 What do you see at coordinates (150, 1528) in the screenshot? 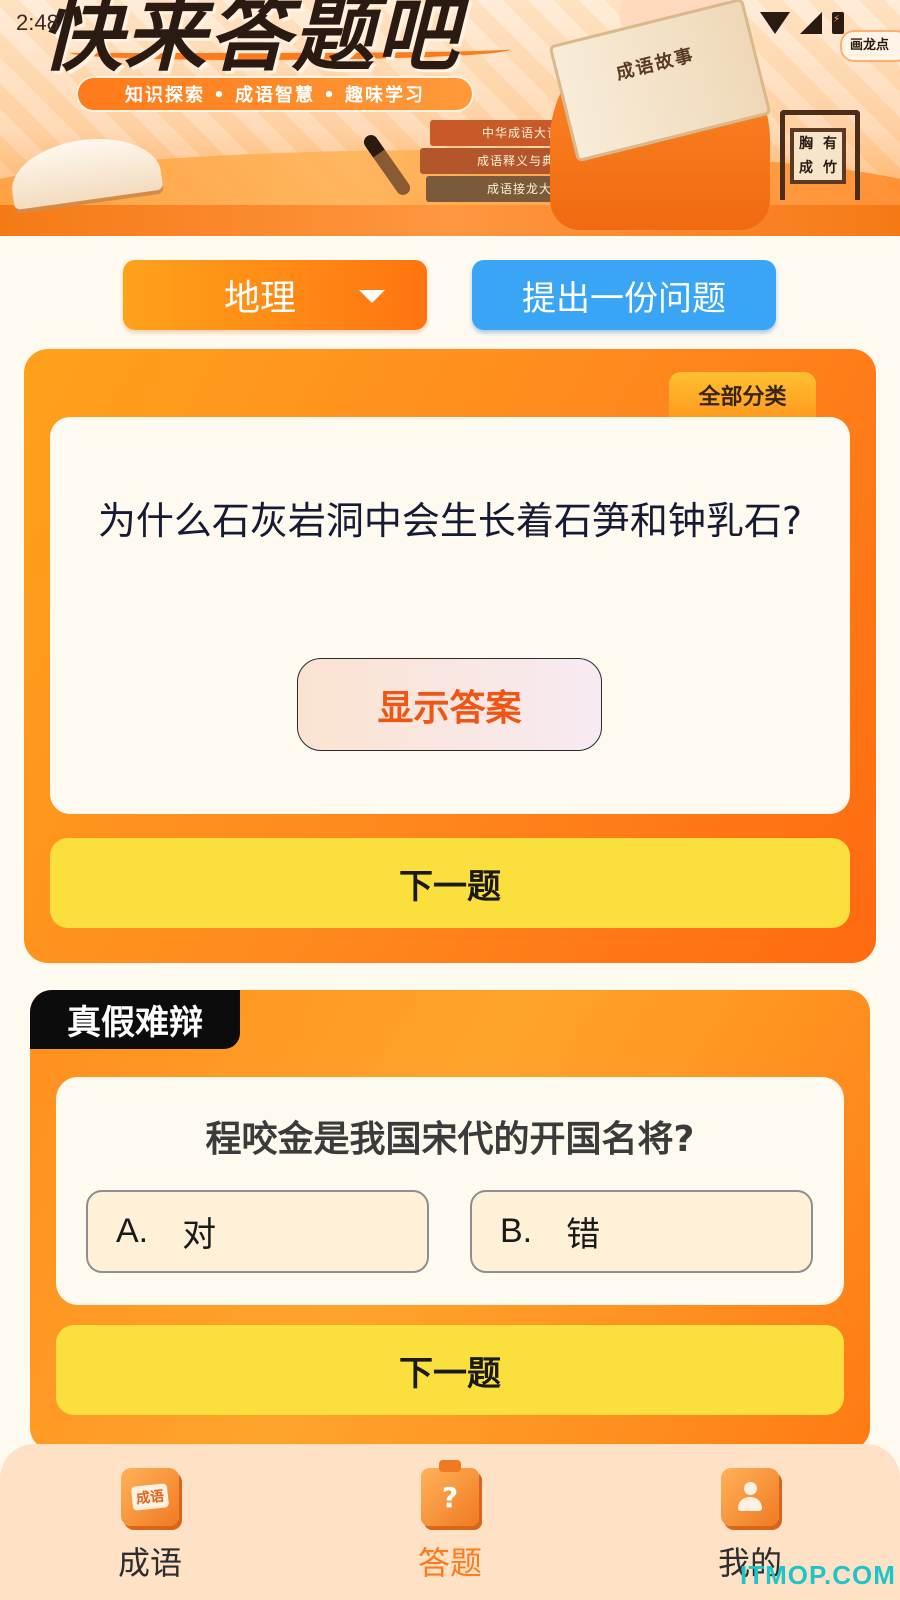
I see `nav-item-idiom: 成语 成语` at bounding box center [150, 1528].